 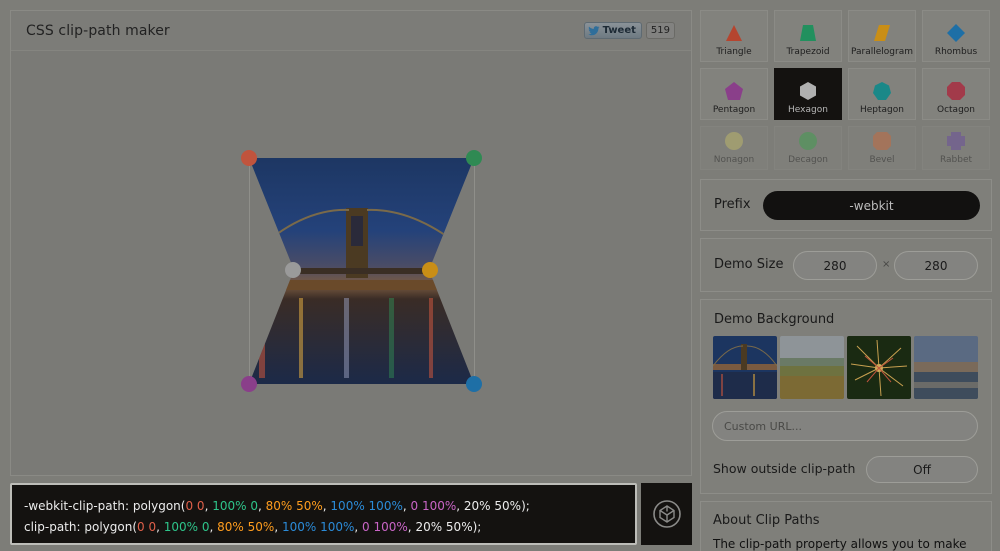 What do you see at coordinates (784, 468) in the screenshot?
I see `show-outside-label: Show outside clip-path` at bounding box center [784, 468].